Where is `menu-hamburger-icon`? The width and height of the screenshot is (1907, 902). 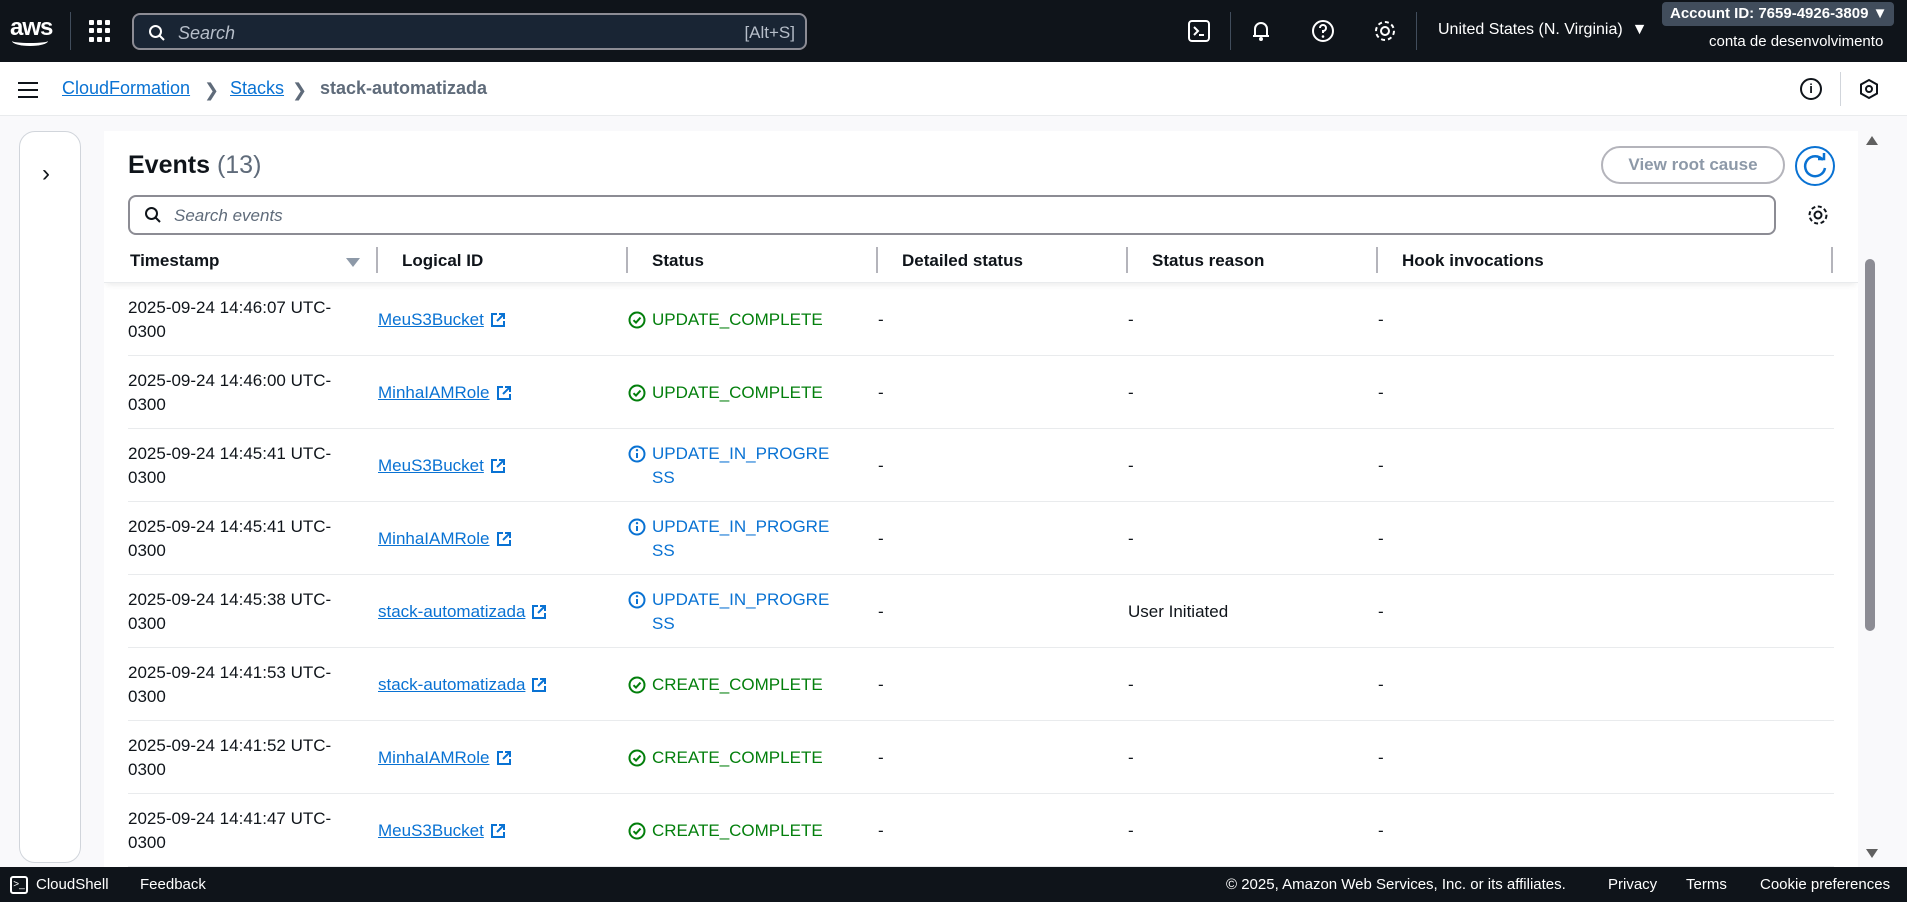 menu-hamburger-icon is located at coordinates (28, 90).